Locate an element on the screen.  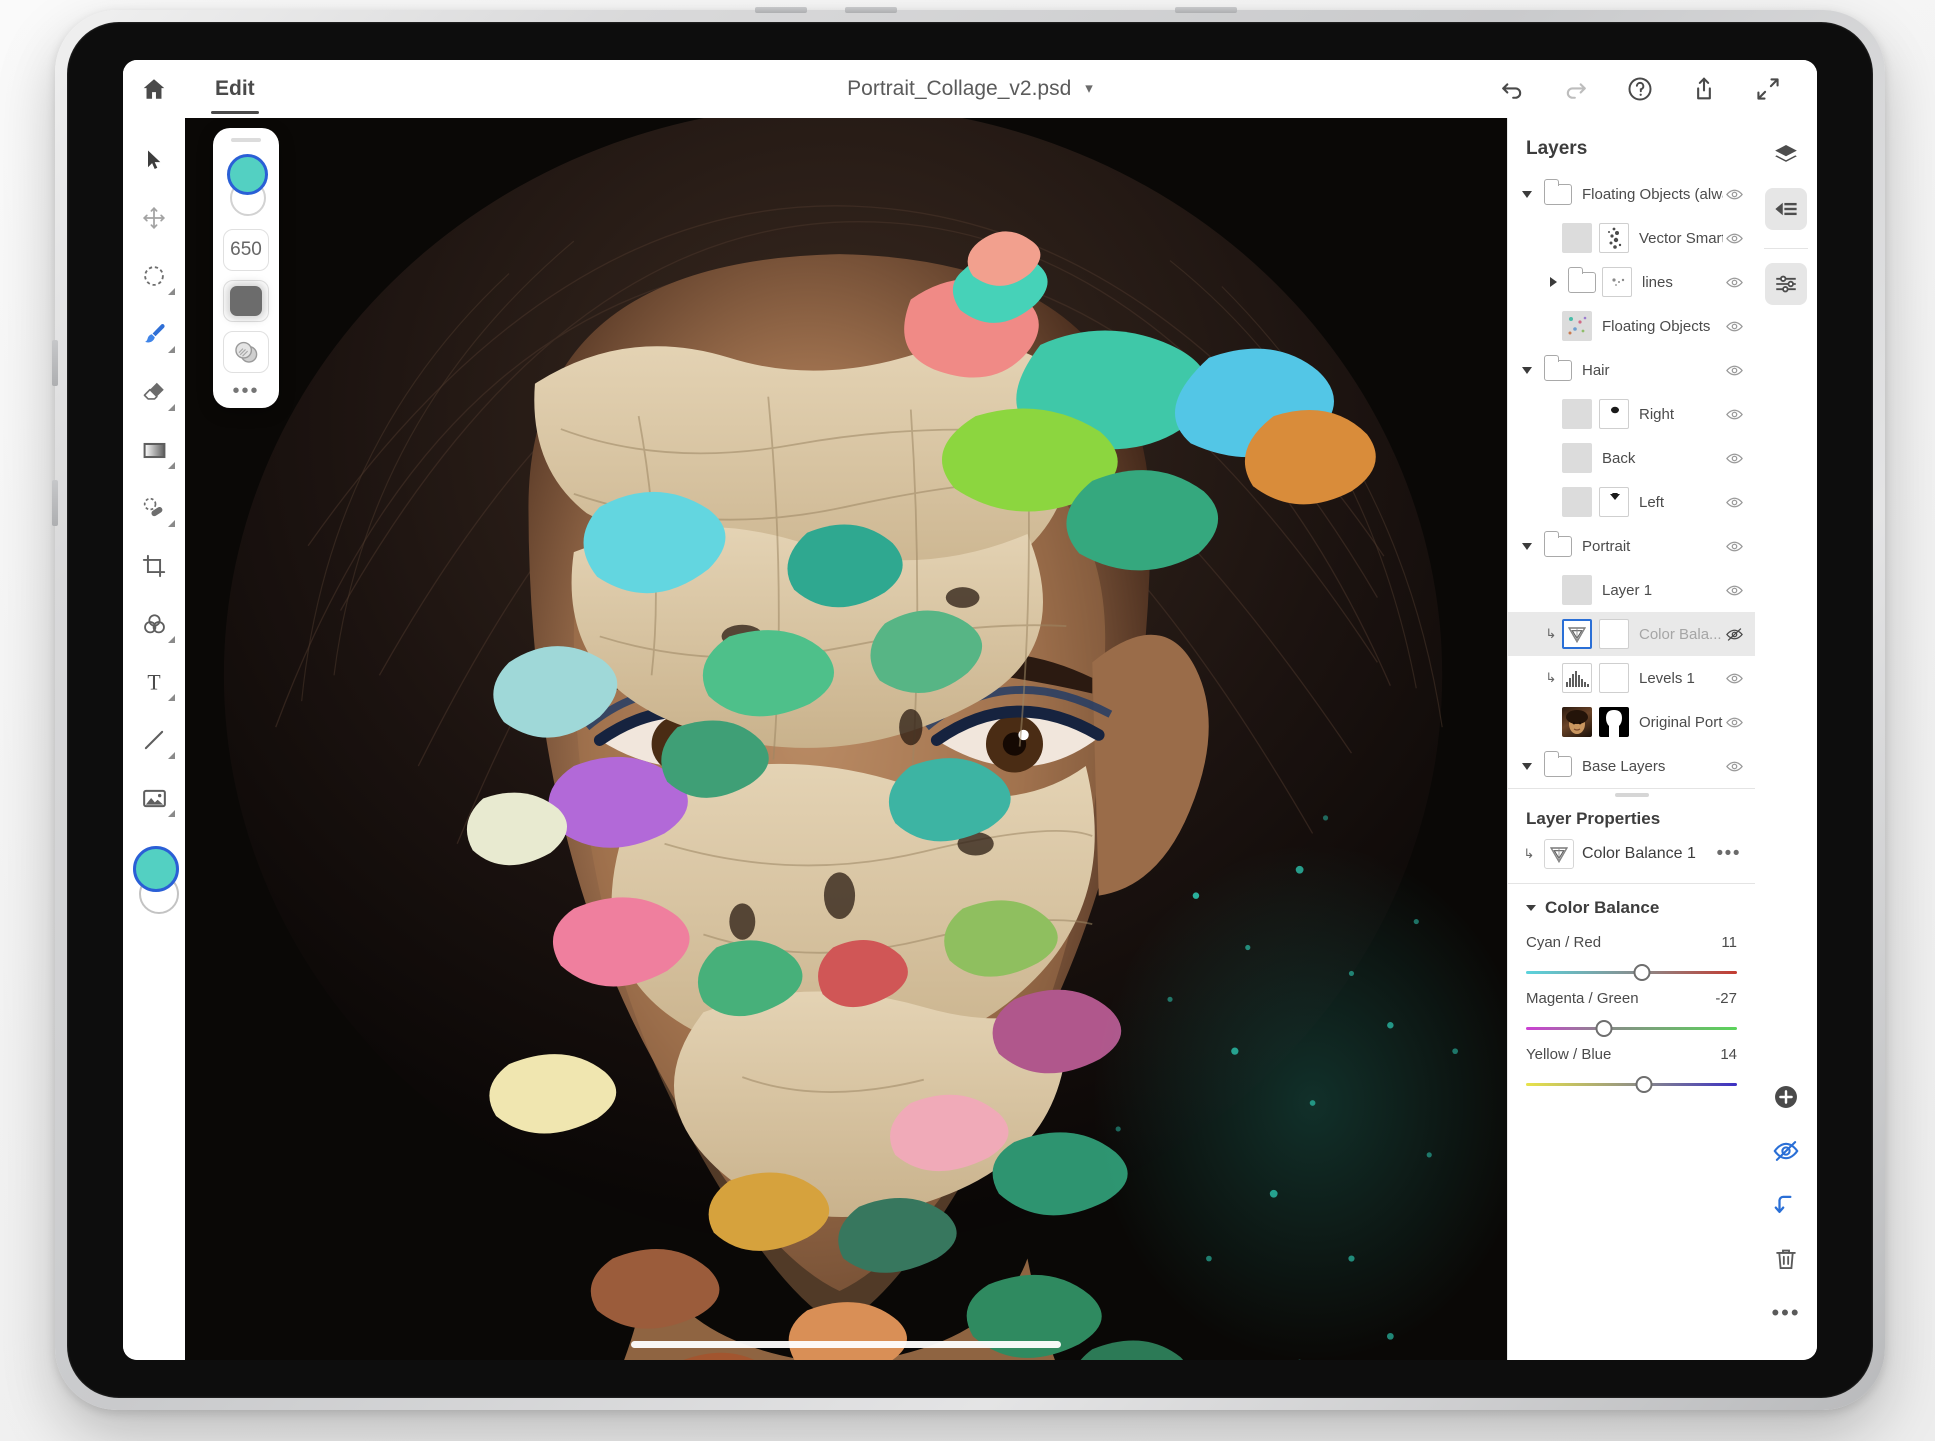
color-balance-slider: Magenta / Green -27 is located at coordinates (1631, 1010).